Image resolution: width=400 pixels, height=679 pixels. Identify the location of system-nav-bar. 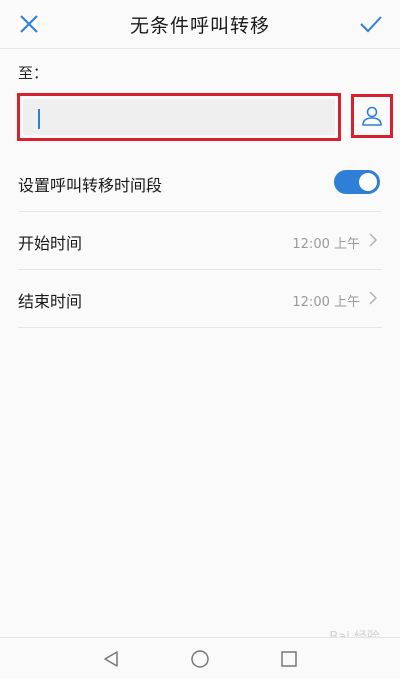
(200, 658).